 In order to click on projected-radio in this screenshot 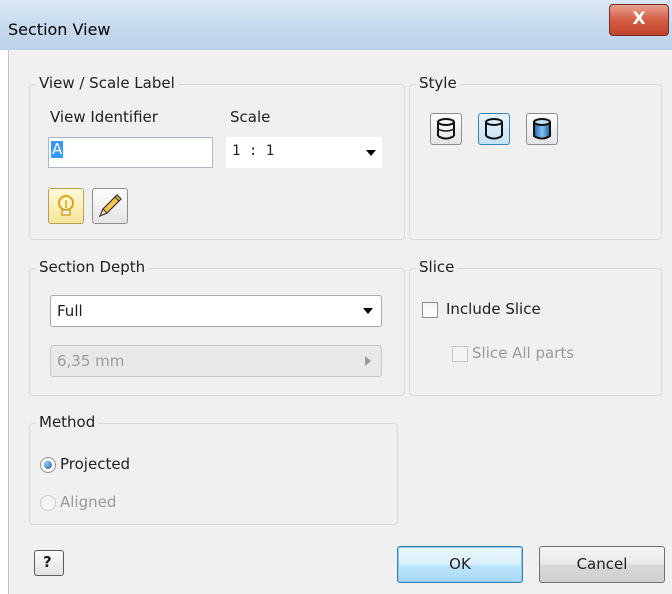, I will do `click(48, 465)`.